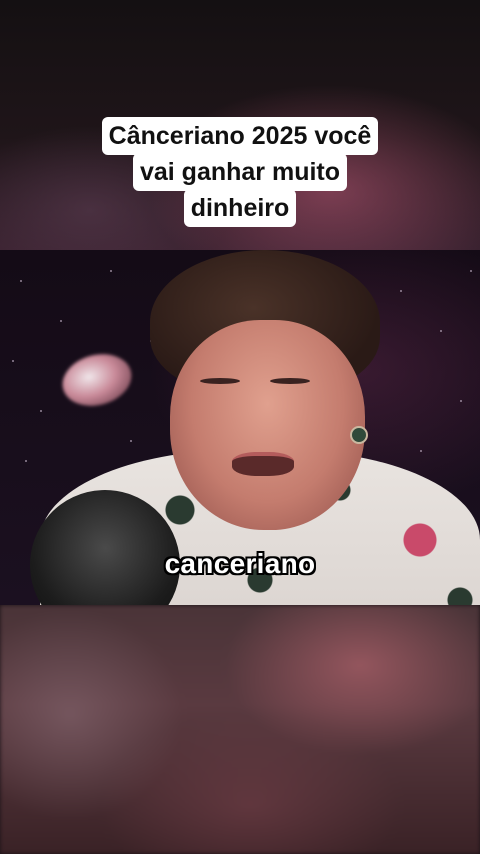 Image resolution: width=480 pixels, height=854 pixels. I want to click on earring, so click(359, 435).